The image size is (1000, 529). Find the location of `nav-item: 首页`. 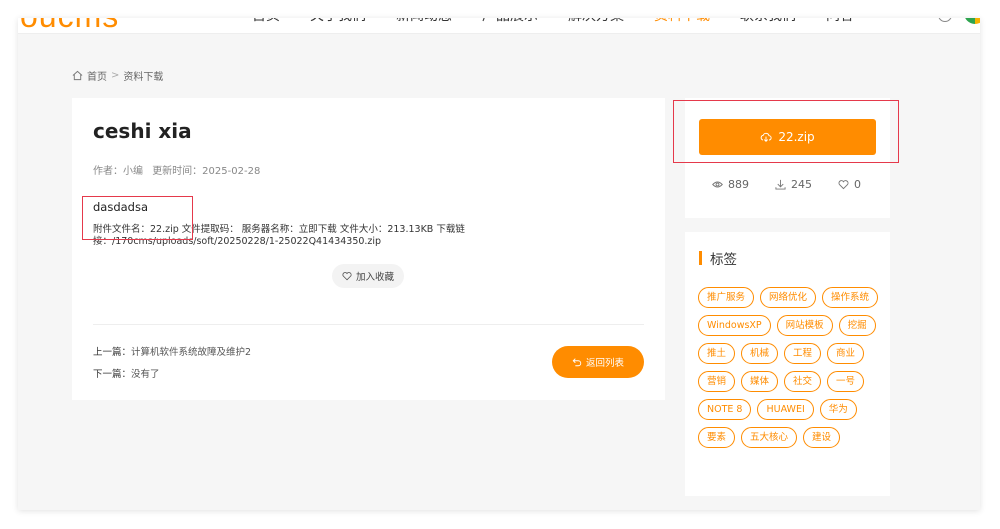

nav-item: 首页 is located at coordinates (266, 26).